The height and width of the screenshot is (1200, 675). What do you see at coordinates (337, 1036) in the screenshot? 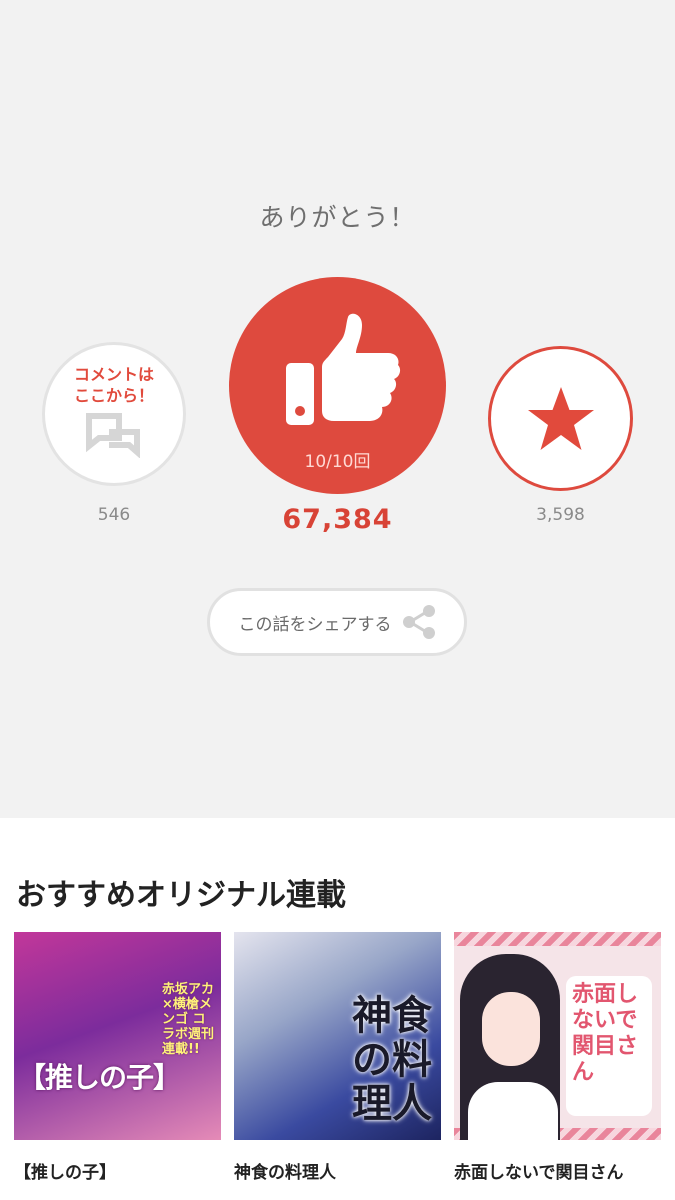
I see `cover-image: 神食の料理人` at bounding box center [337, 1036].